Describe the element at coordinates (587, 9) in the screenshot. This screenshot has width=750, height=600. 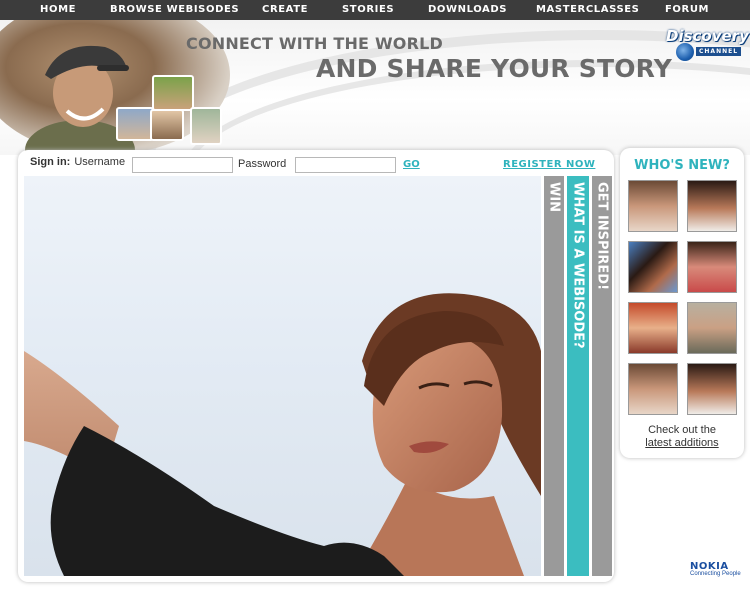
I see `nav-masterclasses: MASTERCLASSES` at that location.